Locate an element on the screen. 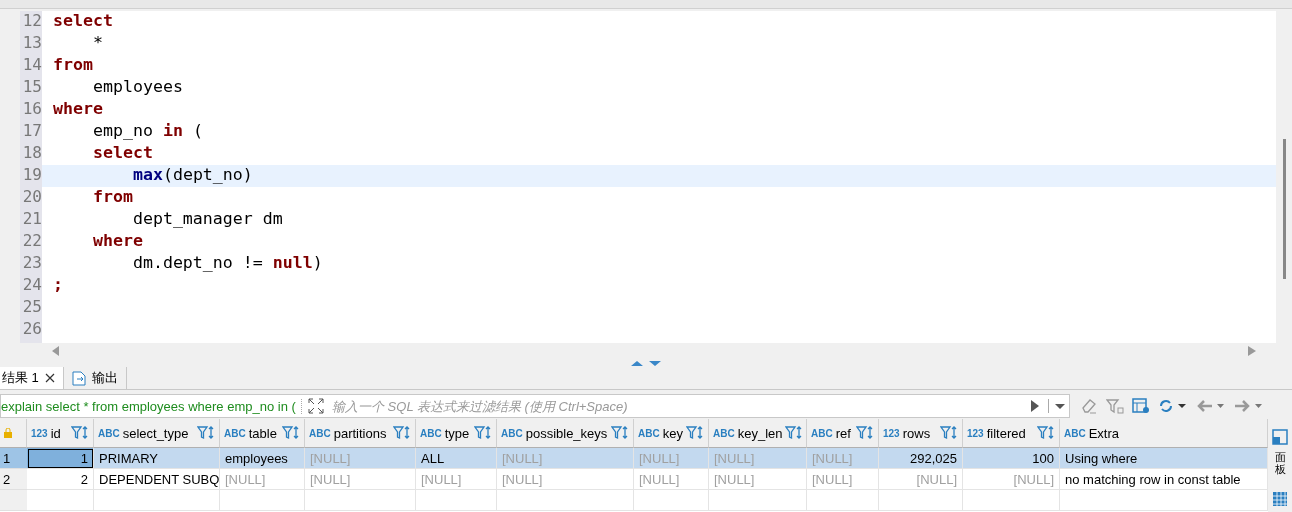 The width and height of the screenshot is (1292, 512). column-header: 123 filtered is located at coordinates (1011, 433).